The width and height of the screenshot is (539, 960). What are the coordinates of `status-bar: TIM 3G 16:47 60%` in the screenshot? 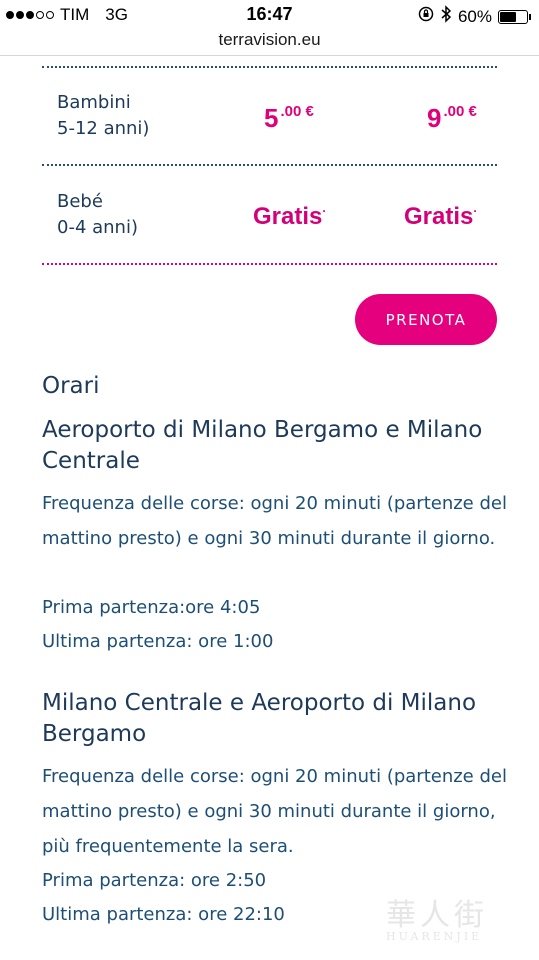 It's located at (269, 15).